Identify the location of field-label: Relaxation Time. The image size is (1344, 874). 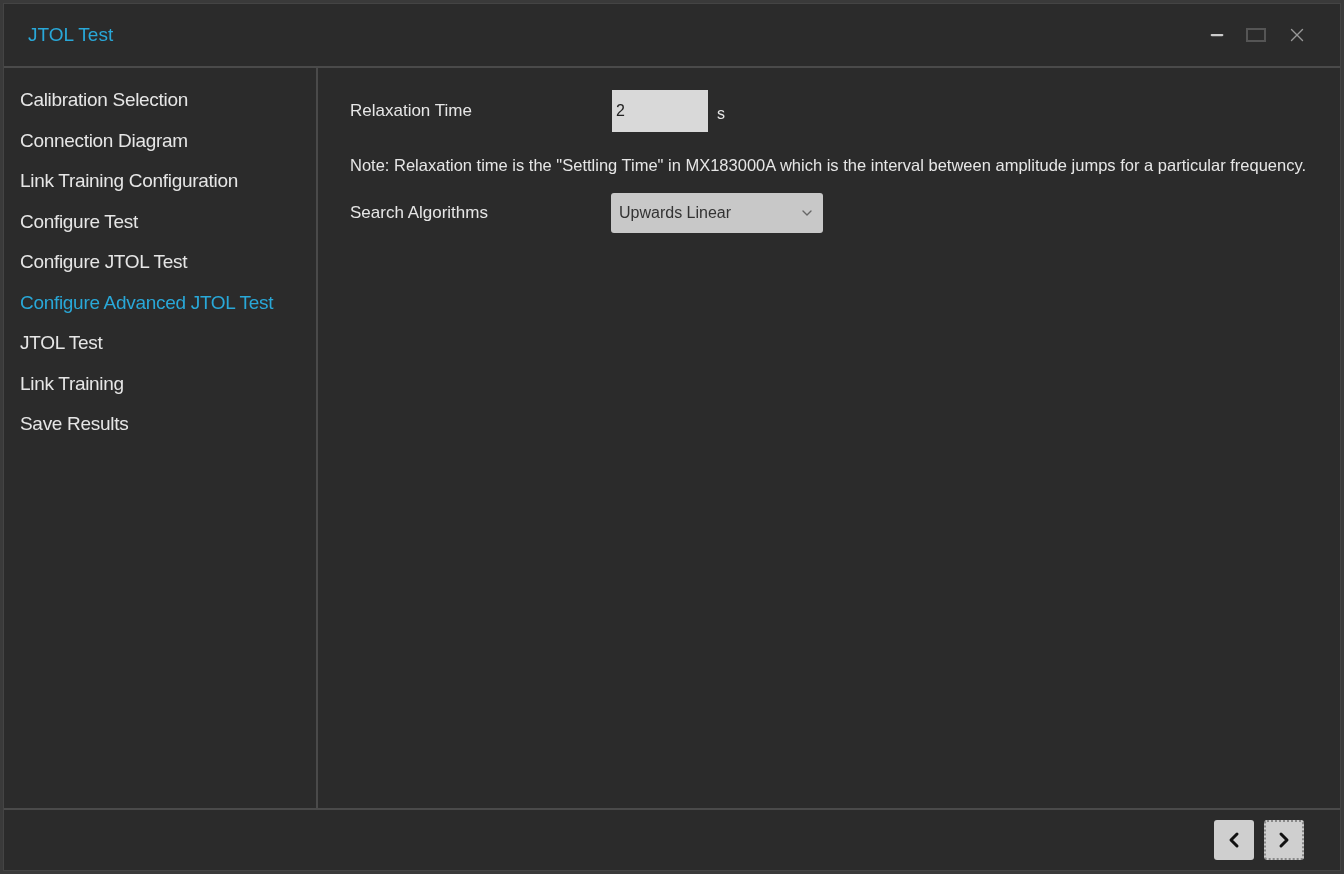
(411, 111).